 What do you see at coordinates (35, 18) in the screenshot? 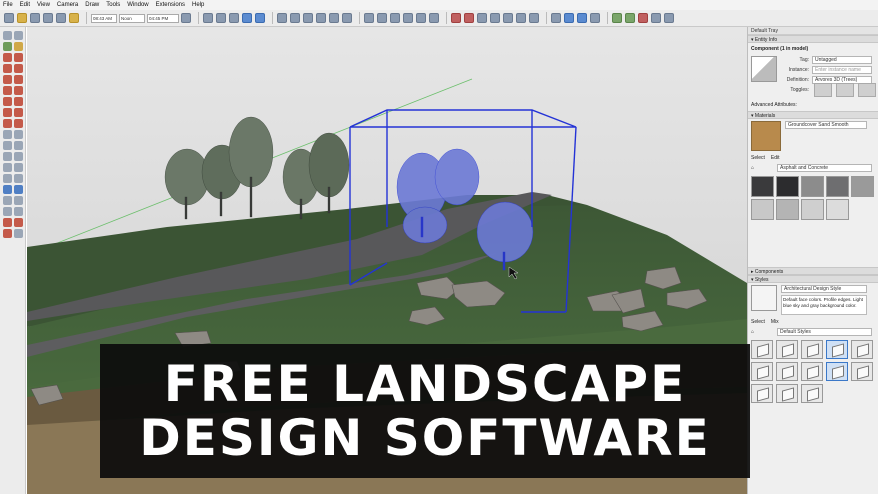
I see `line-tool-icon` at bounding box center [35, 18].